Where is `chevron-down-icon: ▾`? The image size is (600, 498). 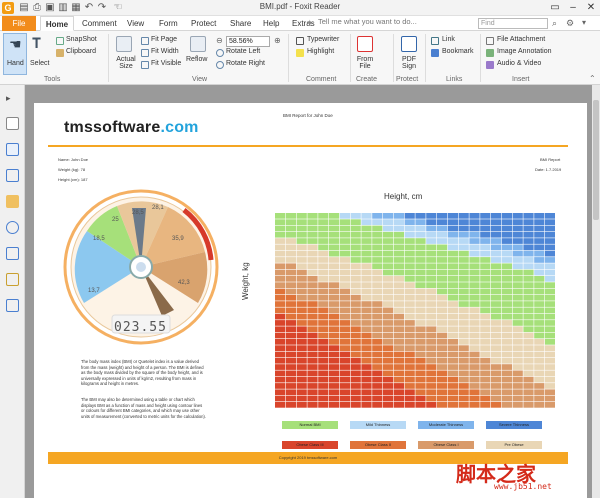
chevron-down-icon: ▾ is located at coordinates (584, 22).